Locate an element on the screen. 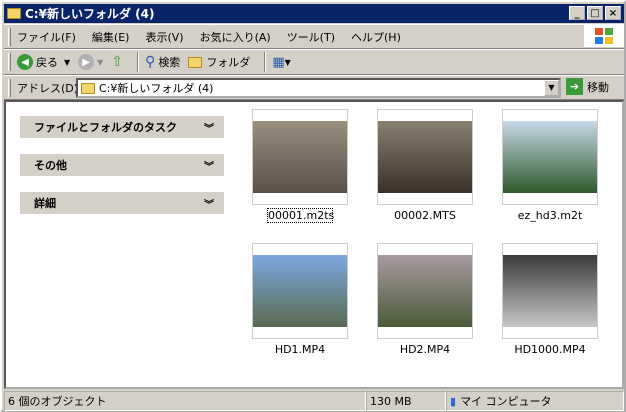  go-button: ➔ 移動 is located at coordinates (587, 86).